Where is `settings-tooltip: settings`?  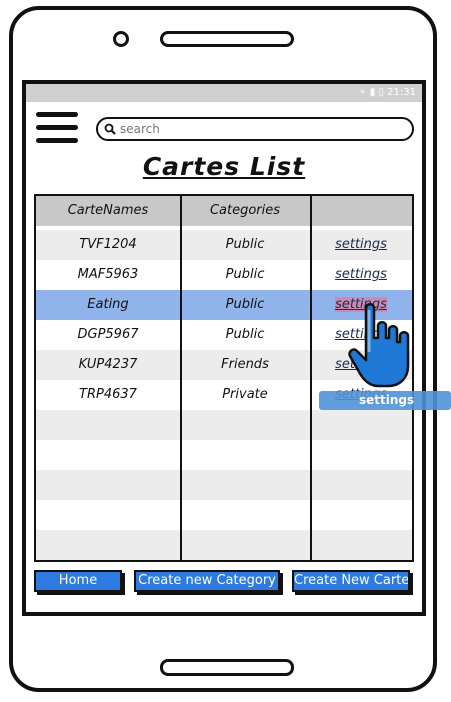
settings-tooltip: settings is located at coordinates (385, 400).